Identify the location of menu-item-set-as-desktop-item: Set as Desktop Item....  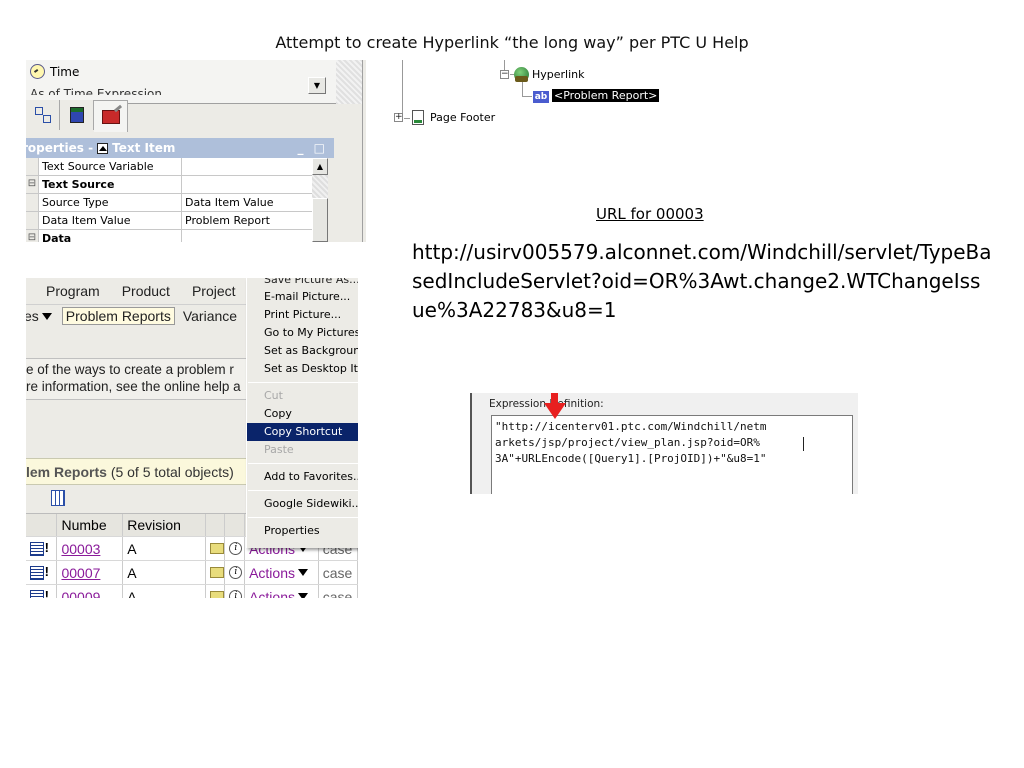
(302, 369).